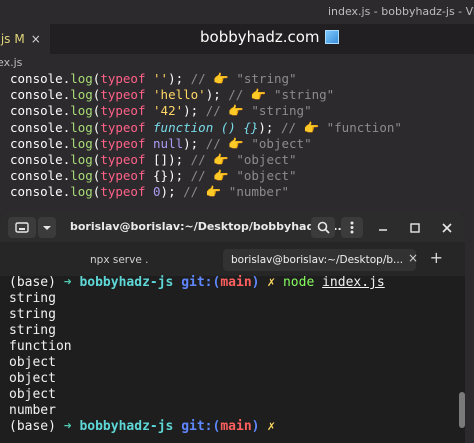 The width and height of the screenshot is (474, 443). I want to click on code-line: console.log(typeof null); // 👉 "object", so click(206, 144).